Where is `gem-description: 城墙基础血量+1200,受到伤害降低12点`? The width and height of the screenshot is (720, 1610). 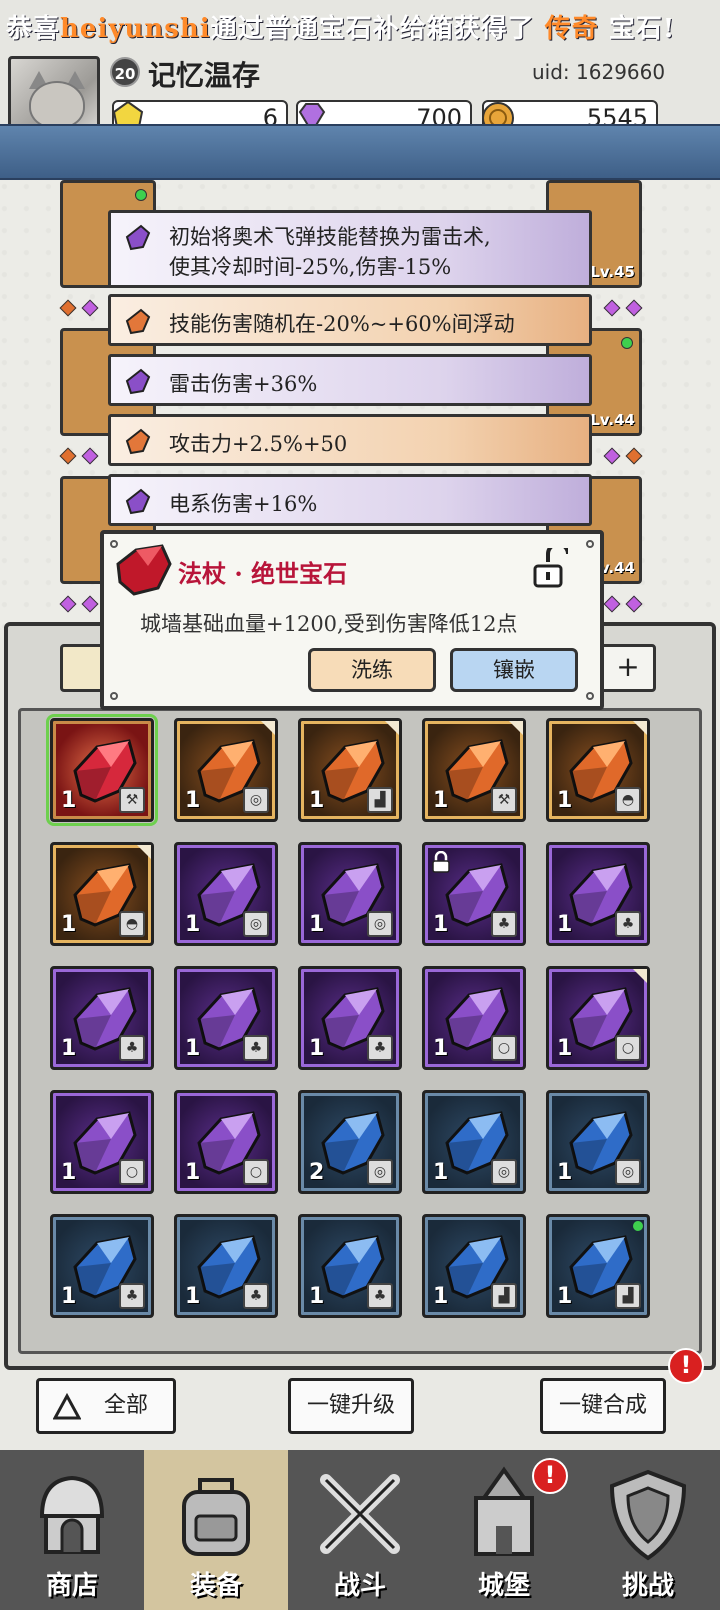 gem-description: 城墙基础血量+1200,受到伤害降低12点 is located at coordinates (329, 624).